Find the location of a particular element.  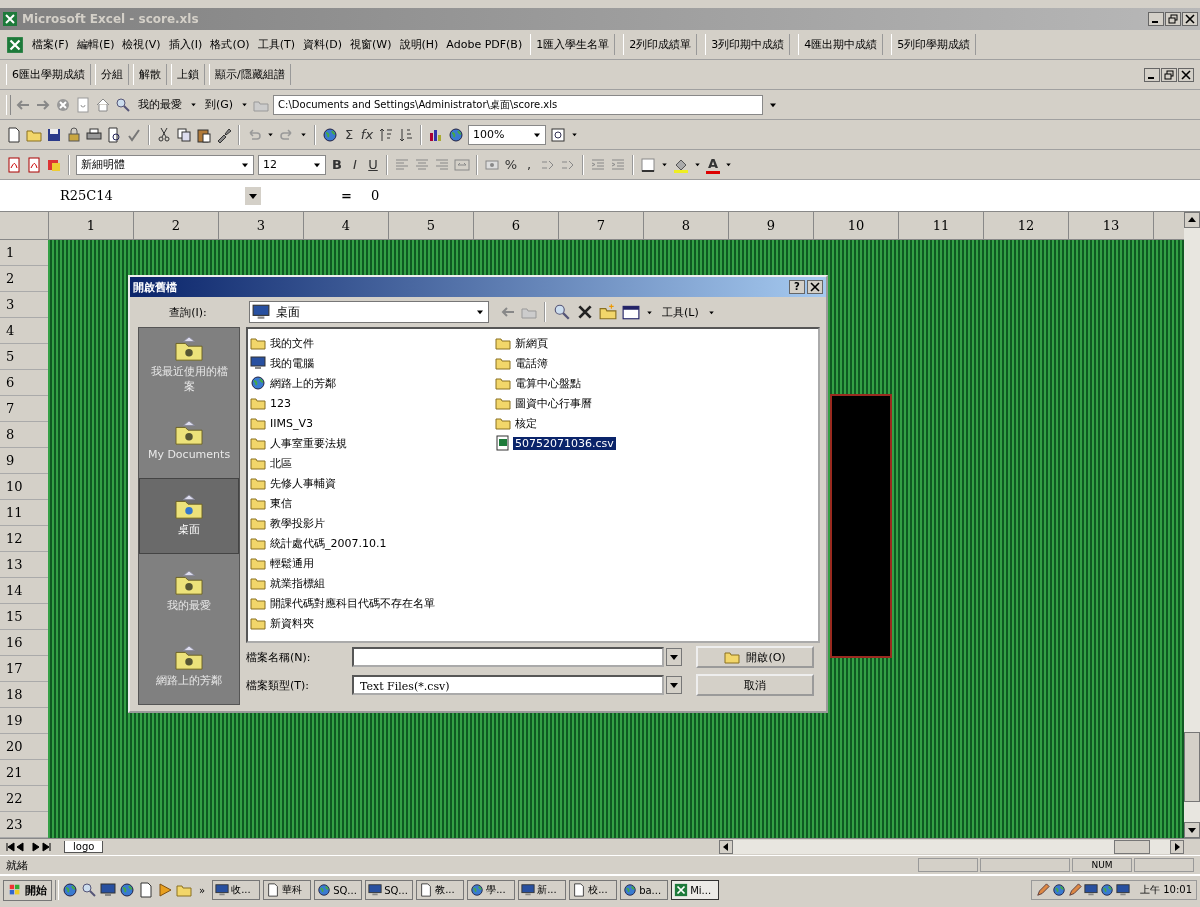

browser-icon is located at coordinates (70, 890).